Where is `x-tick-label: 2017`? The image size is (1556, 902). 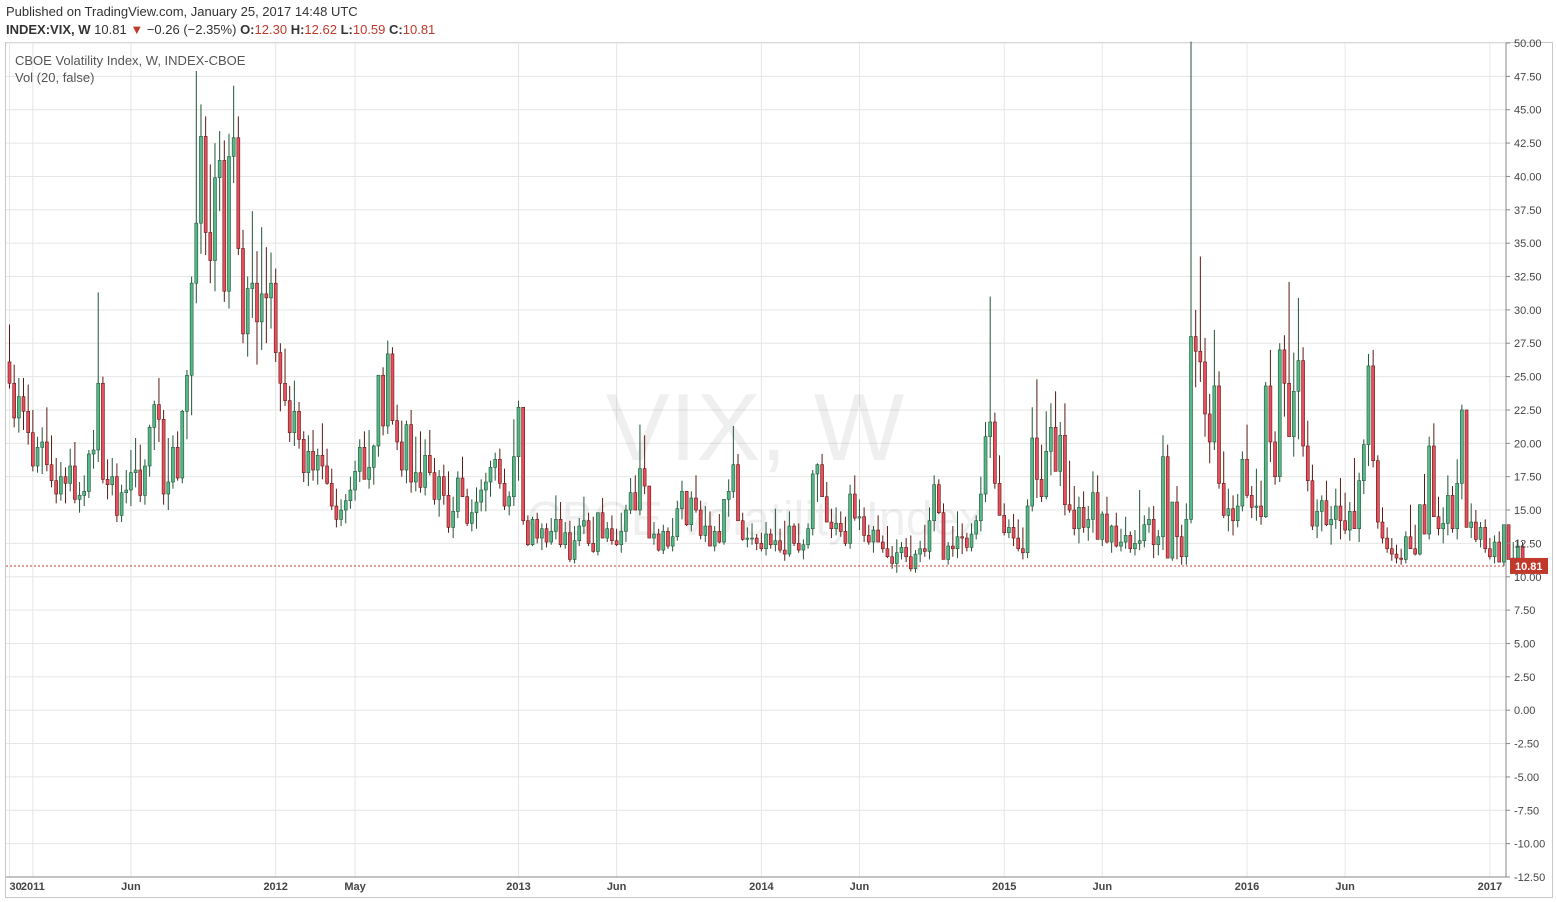 x-tick-label: 2017 is located at coordinates (1490, 887).